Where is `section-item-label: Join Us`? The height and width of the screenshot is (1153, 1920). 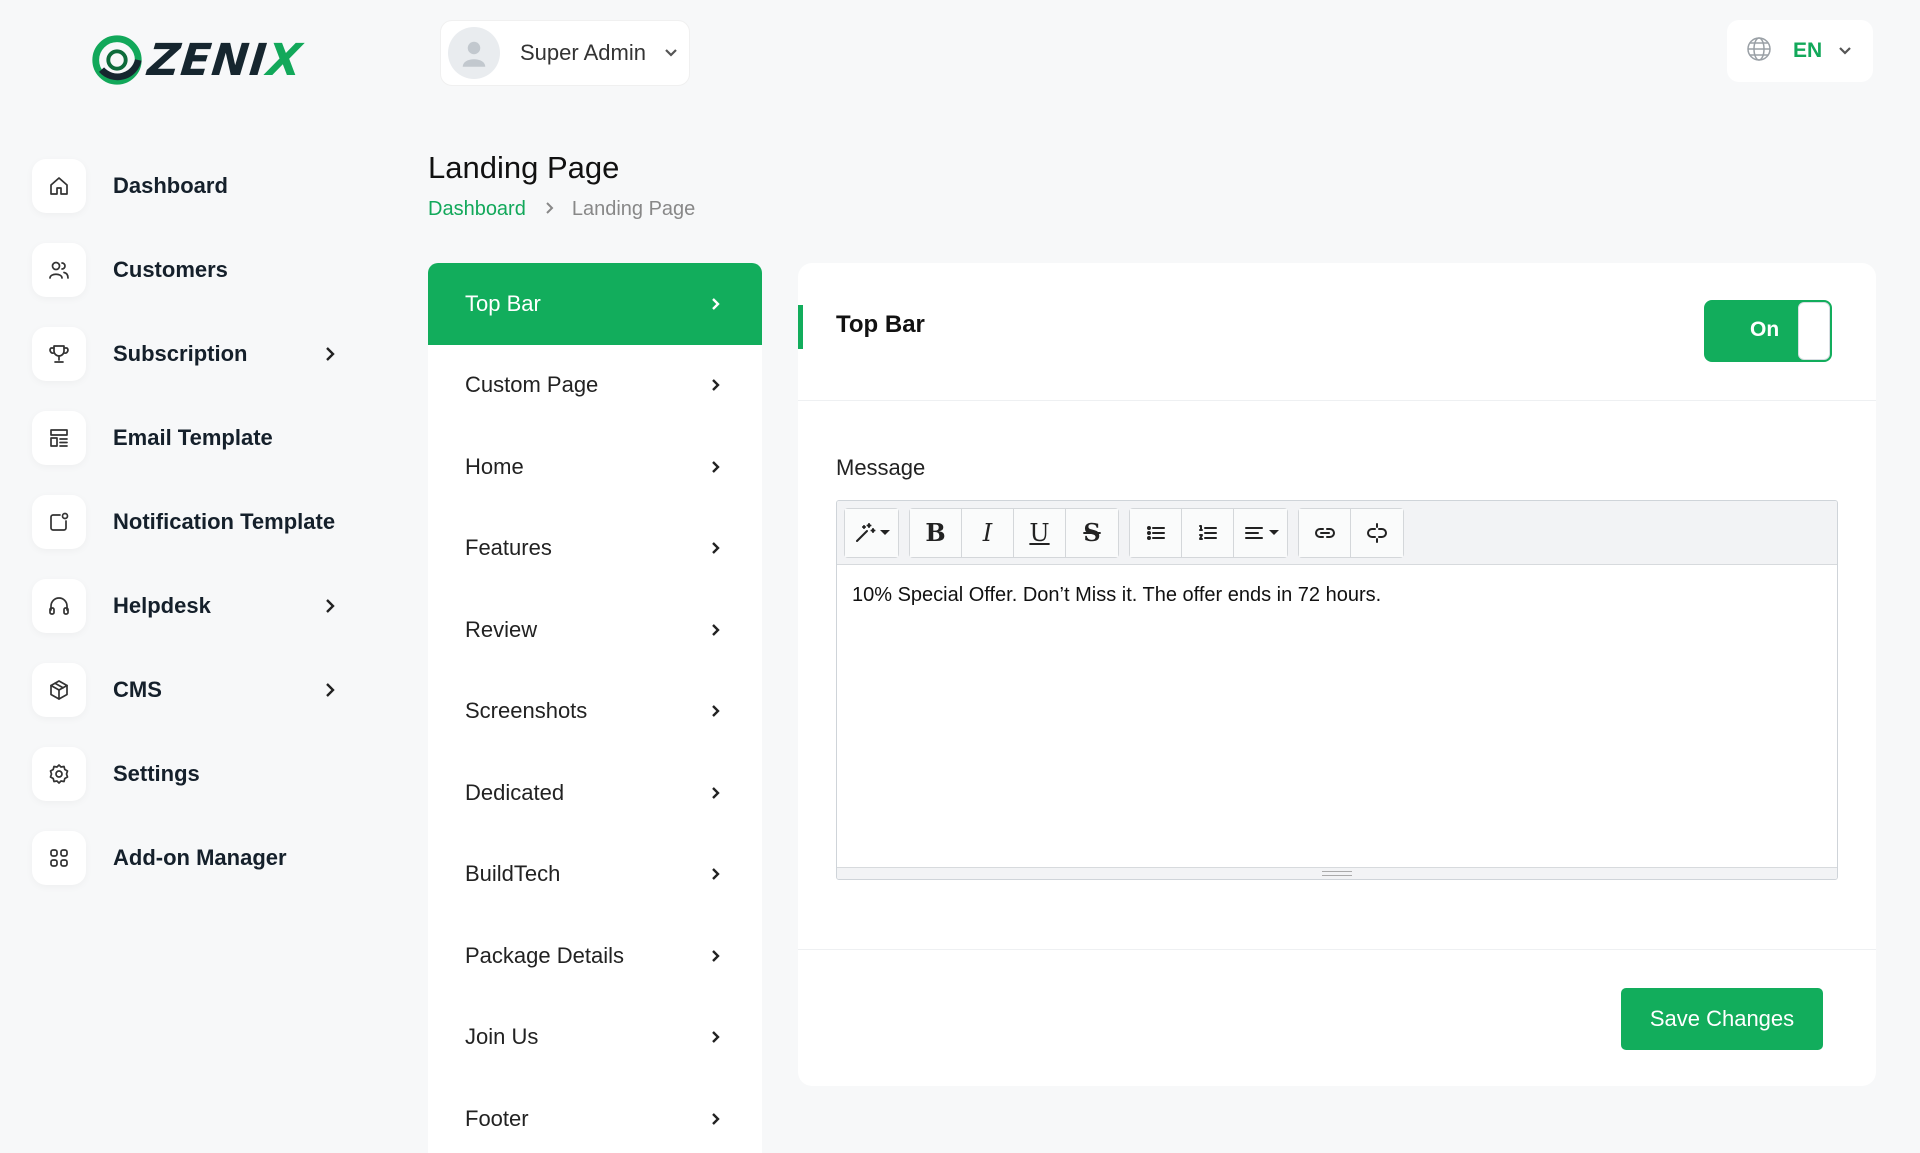 section-item-label: Join Us is located at coordinates (502, 1037).